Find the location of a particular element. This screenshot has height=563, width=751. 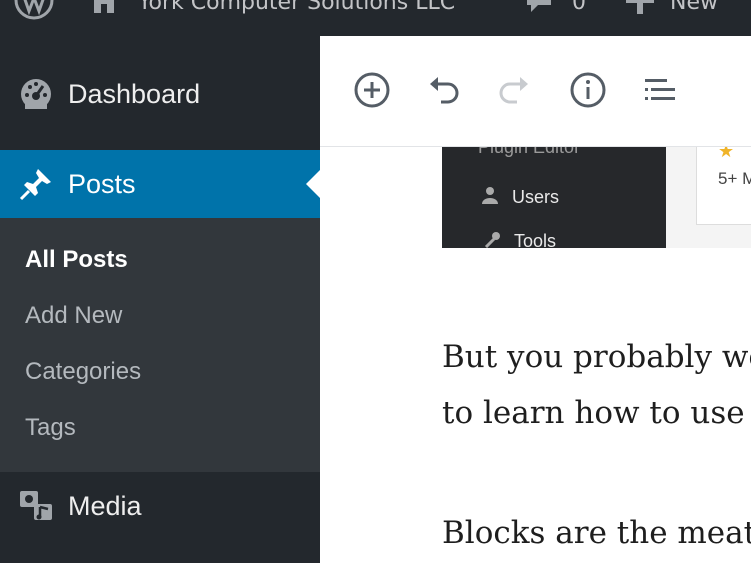

redo-button is located at coordinates (515, 92).